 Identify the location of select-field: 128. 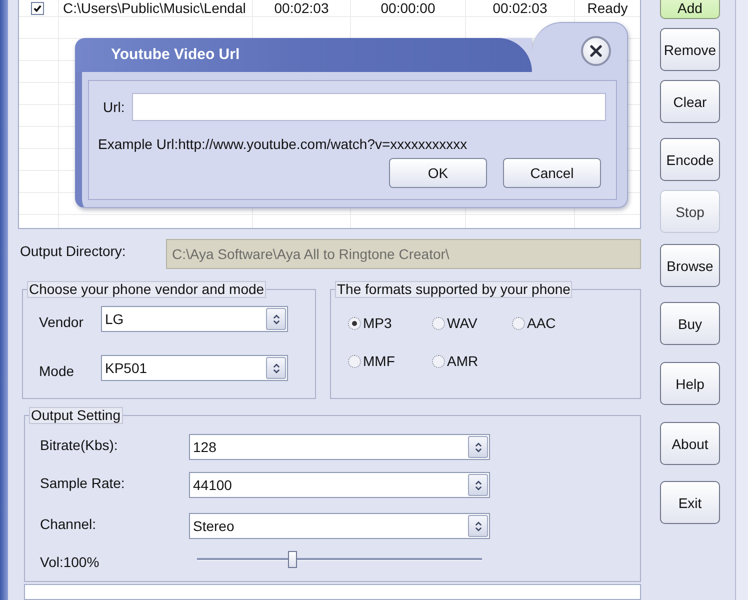
(339, 447).